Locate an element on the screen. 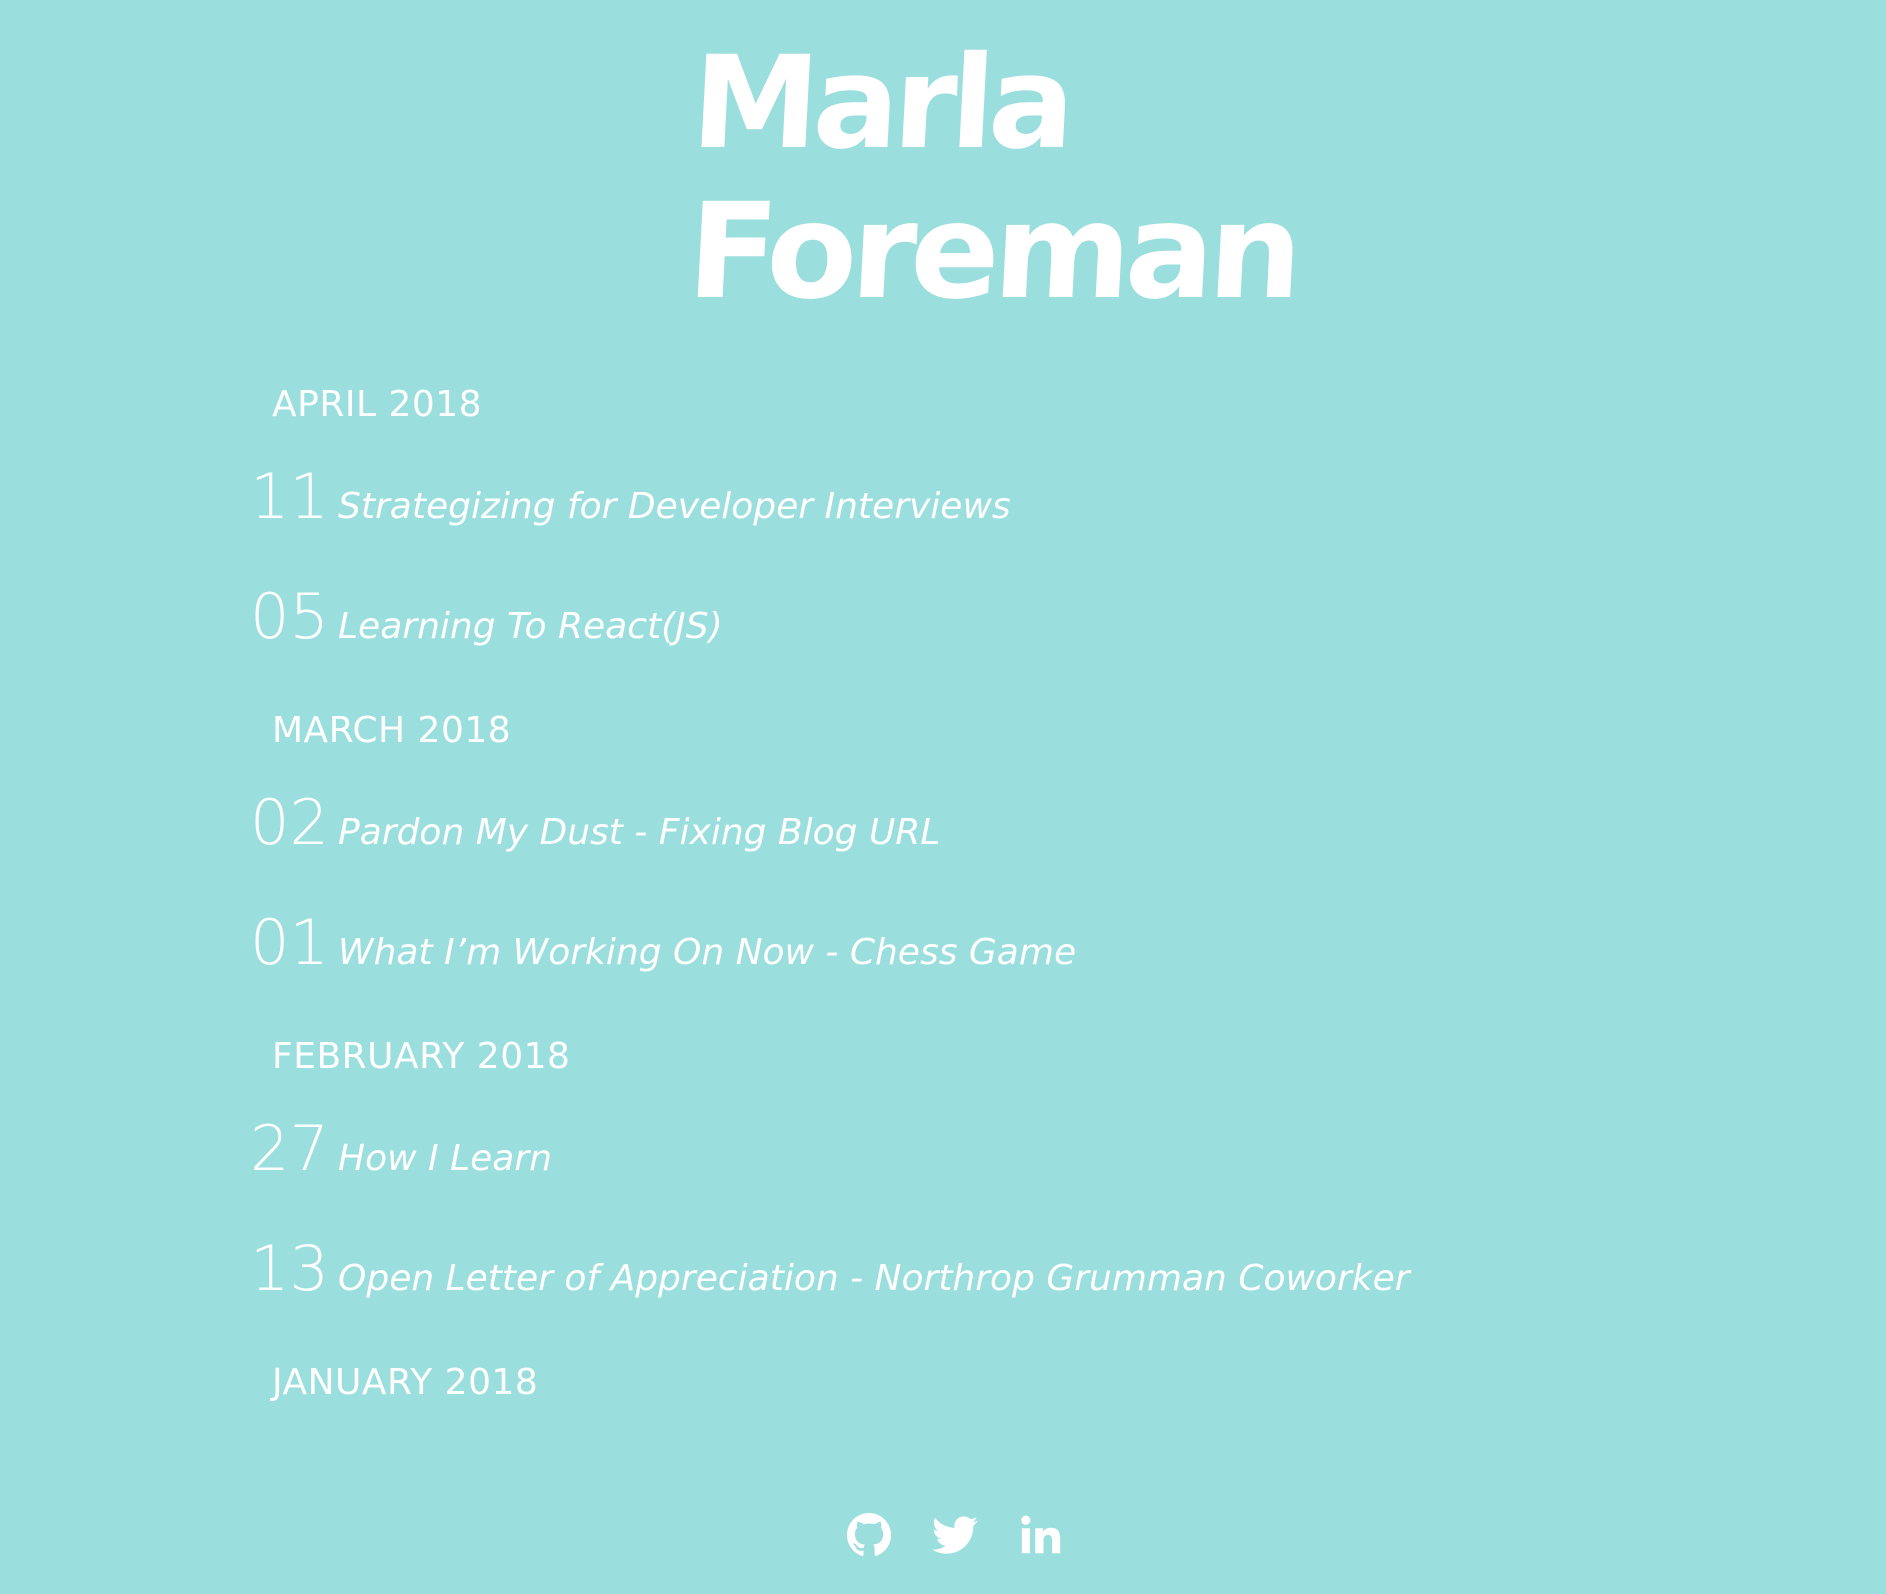 This screenshot has width=1886, height=1594. twitter-link is located at coordinates (955, 1535).